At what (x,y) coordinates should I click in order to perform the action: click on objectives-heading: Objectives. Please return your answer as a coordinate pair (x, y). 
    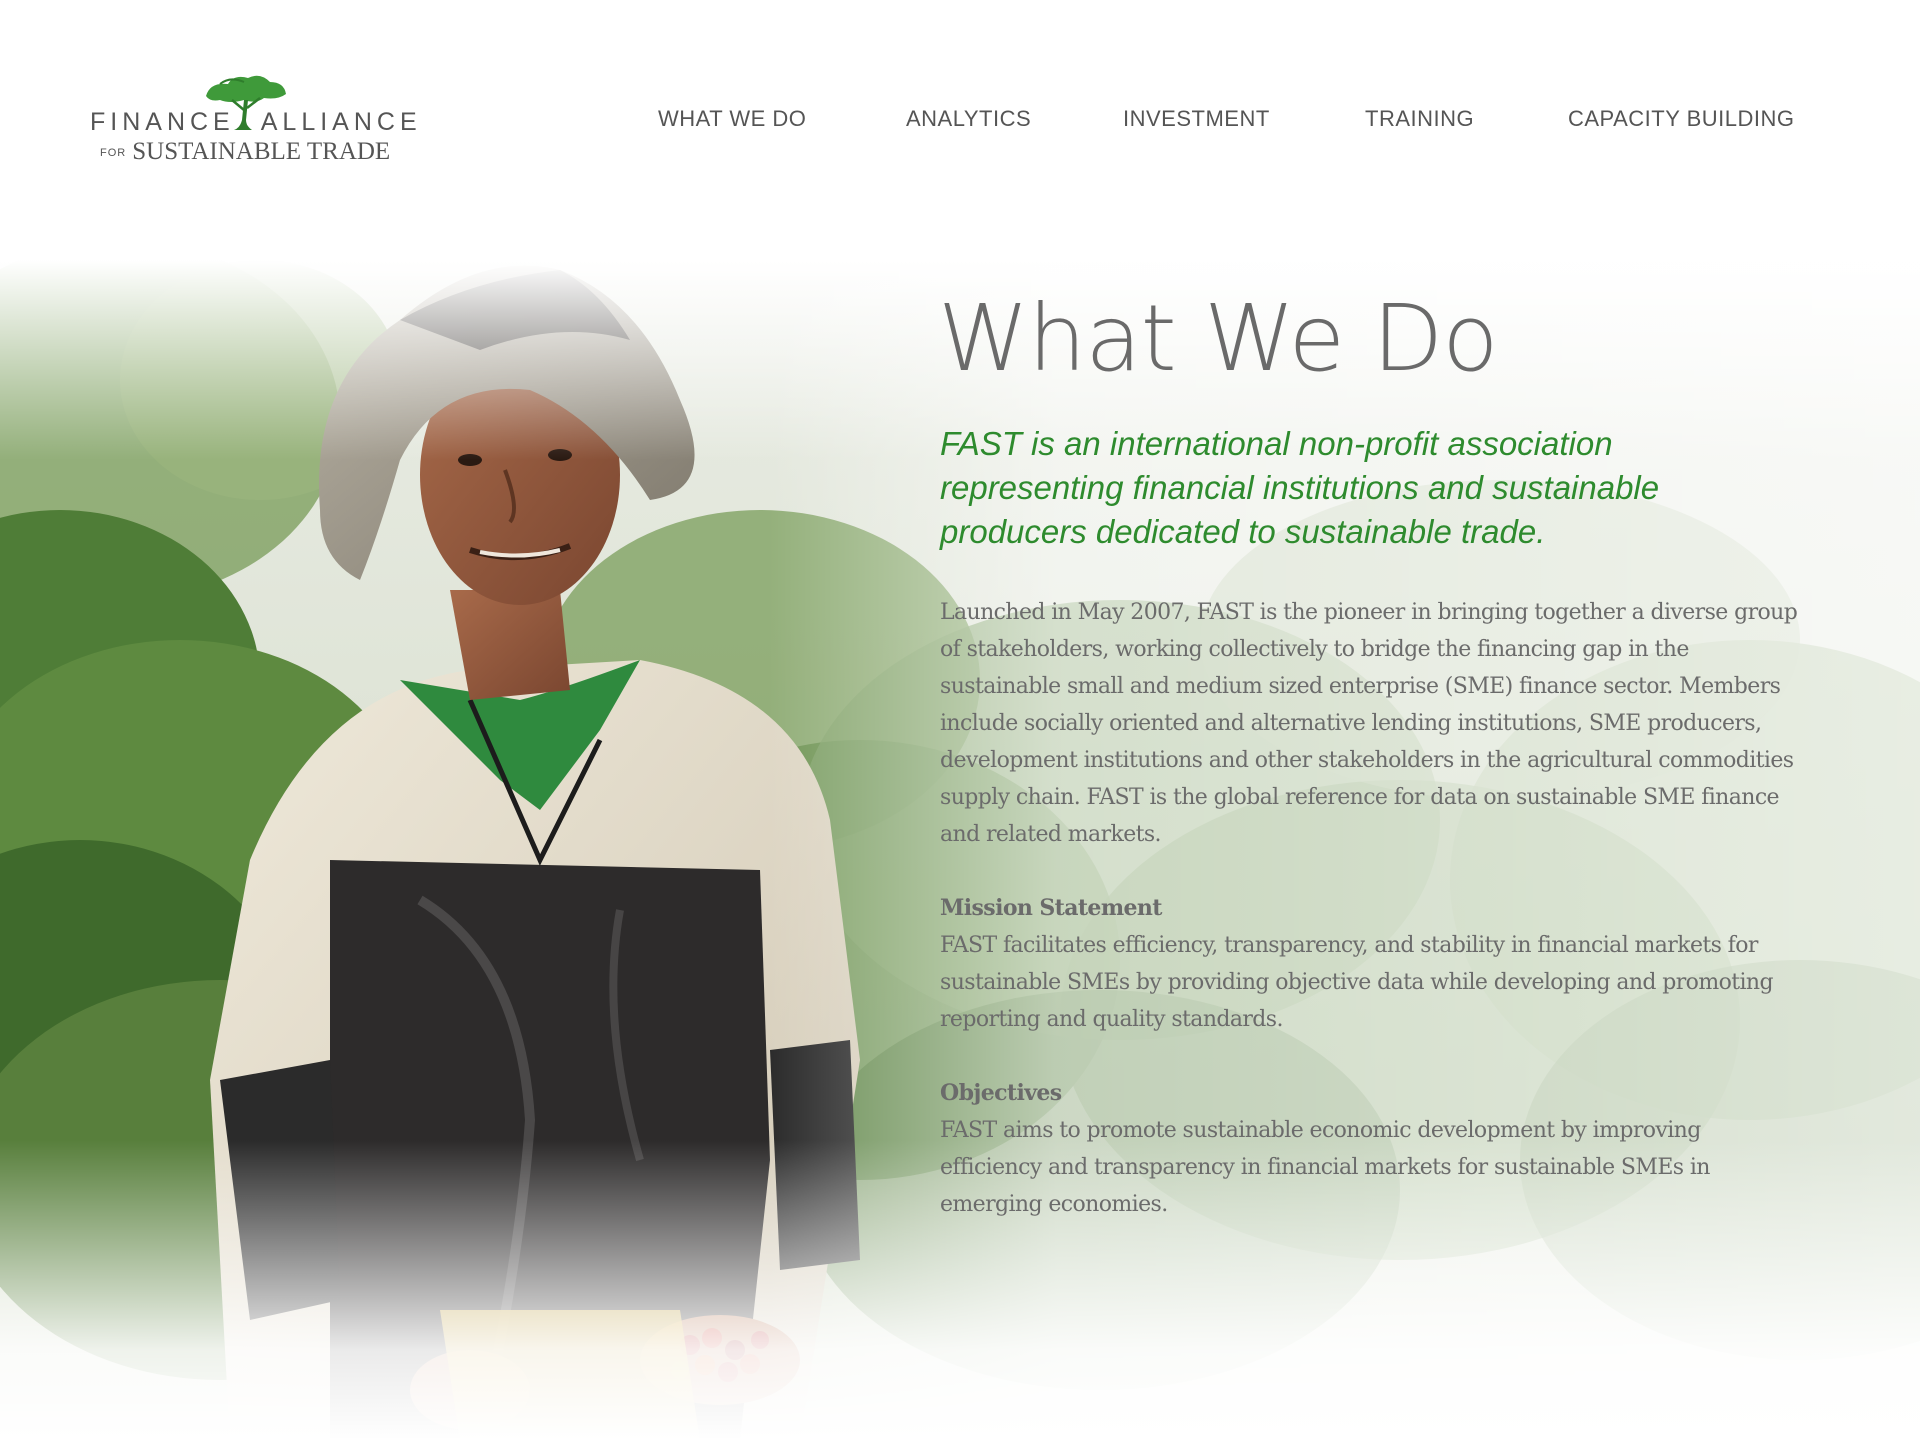
    Looking at the image, I should click on (1001, 1093).